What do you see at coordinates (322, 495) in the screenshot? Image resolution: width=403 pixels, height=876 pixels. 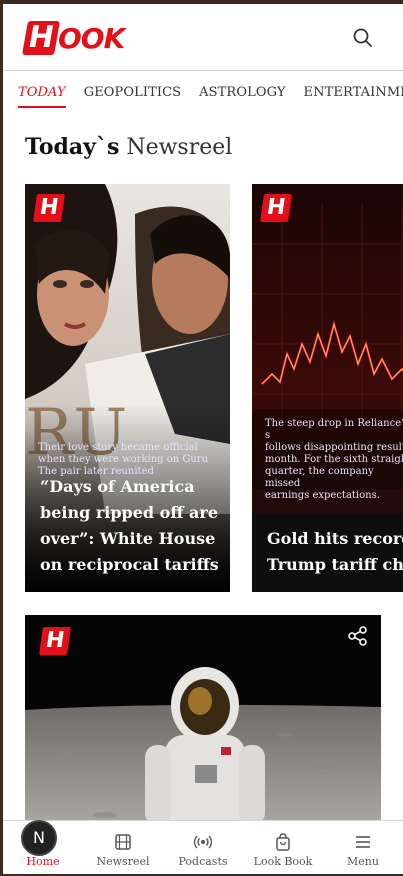 I see `caption-line: earnings expectations.` at bounding box center [322, 495].